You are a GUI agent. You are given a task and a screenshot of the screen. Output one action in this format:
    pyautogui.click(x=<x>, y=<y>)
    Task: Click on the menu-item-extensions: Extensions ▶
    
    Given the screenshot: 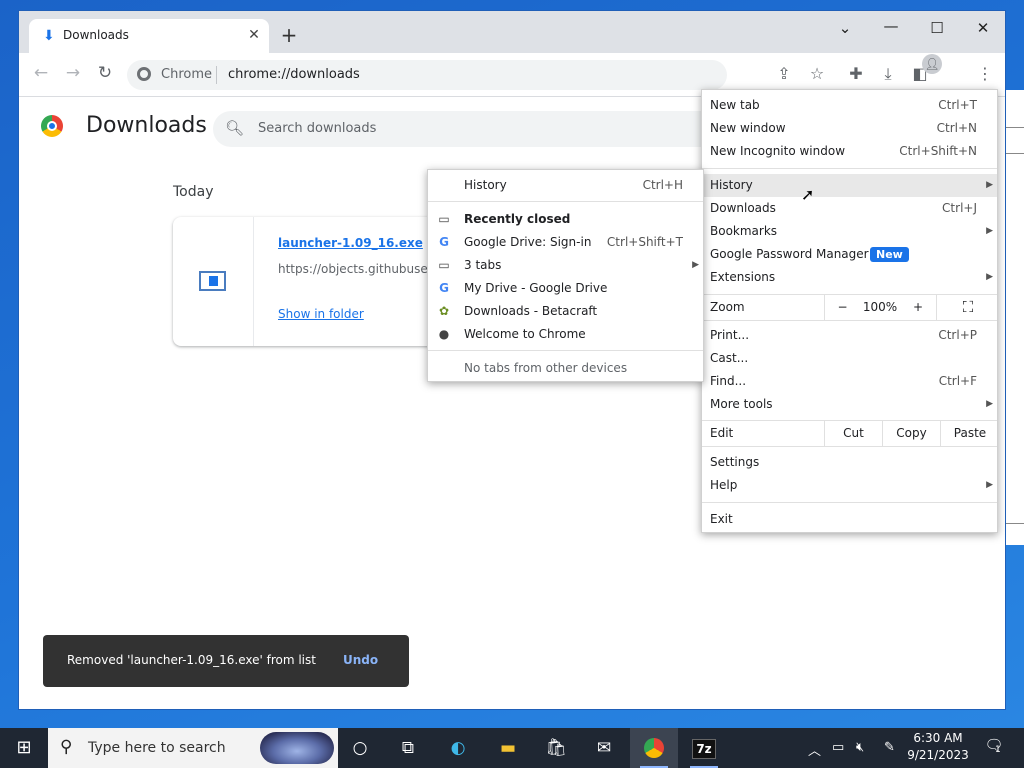 What is the action you would take?
    pyautogui.click(x=849, y=277)
    